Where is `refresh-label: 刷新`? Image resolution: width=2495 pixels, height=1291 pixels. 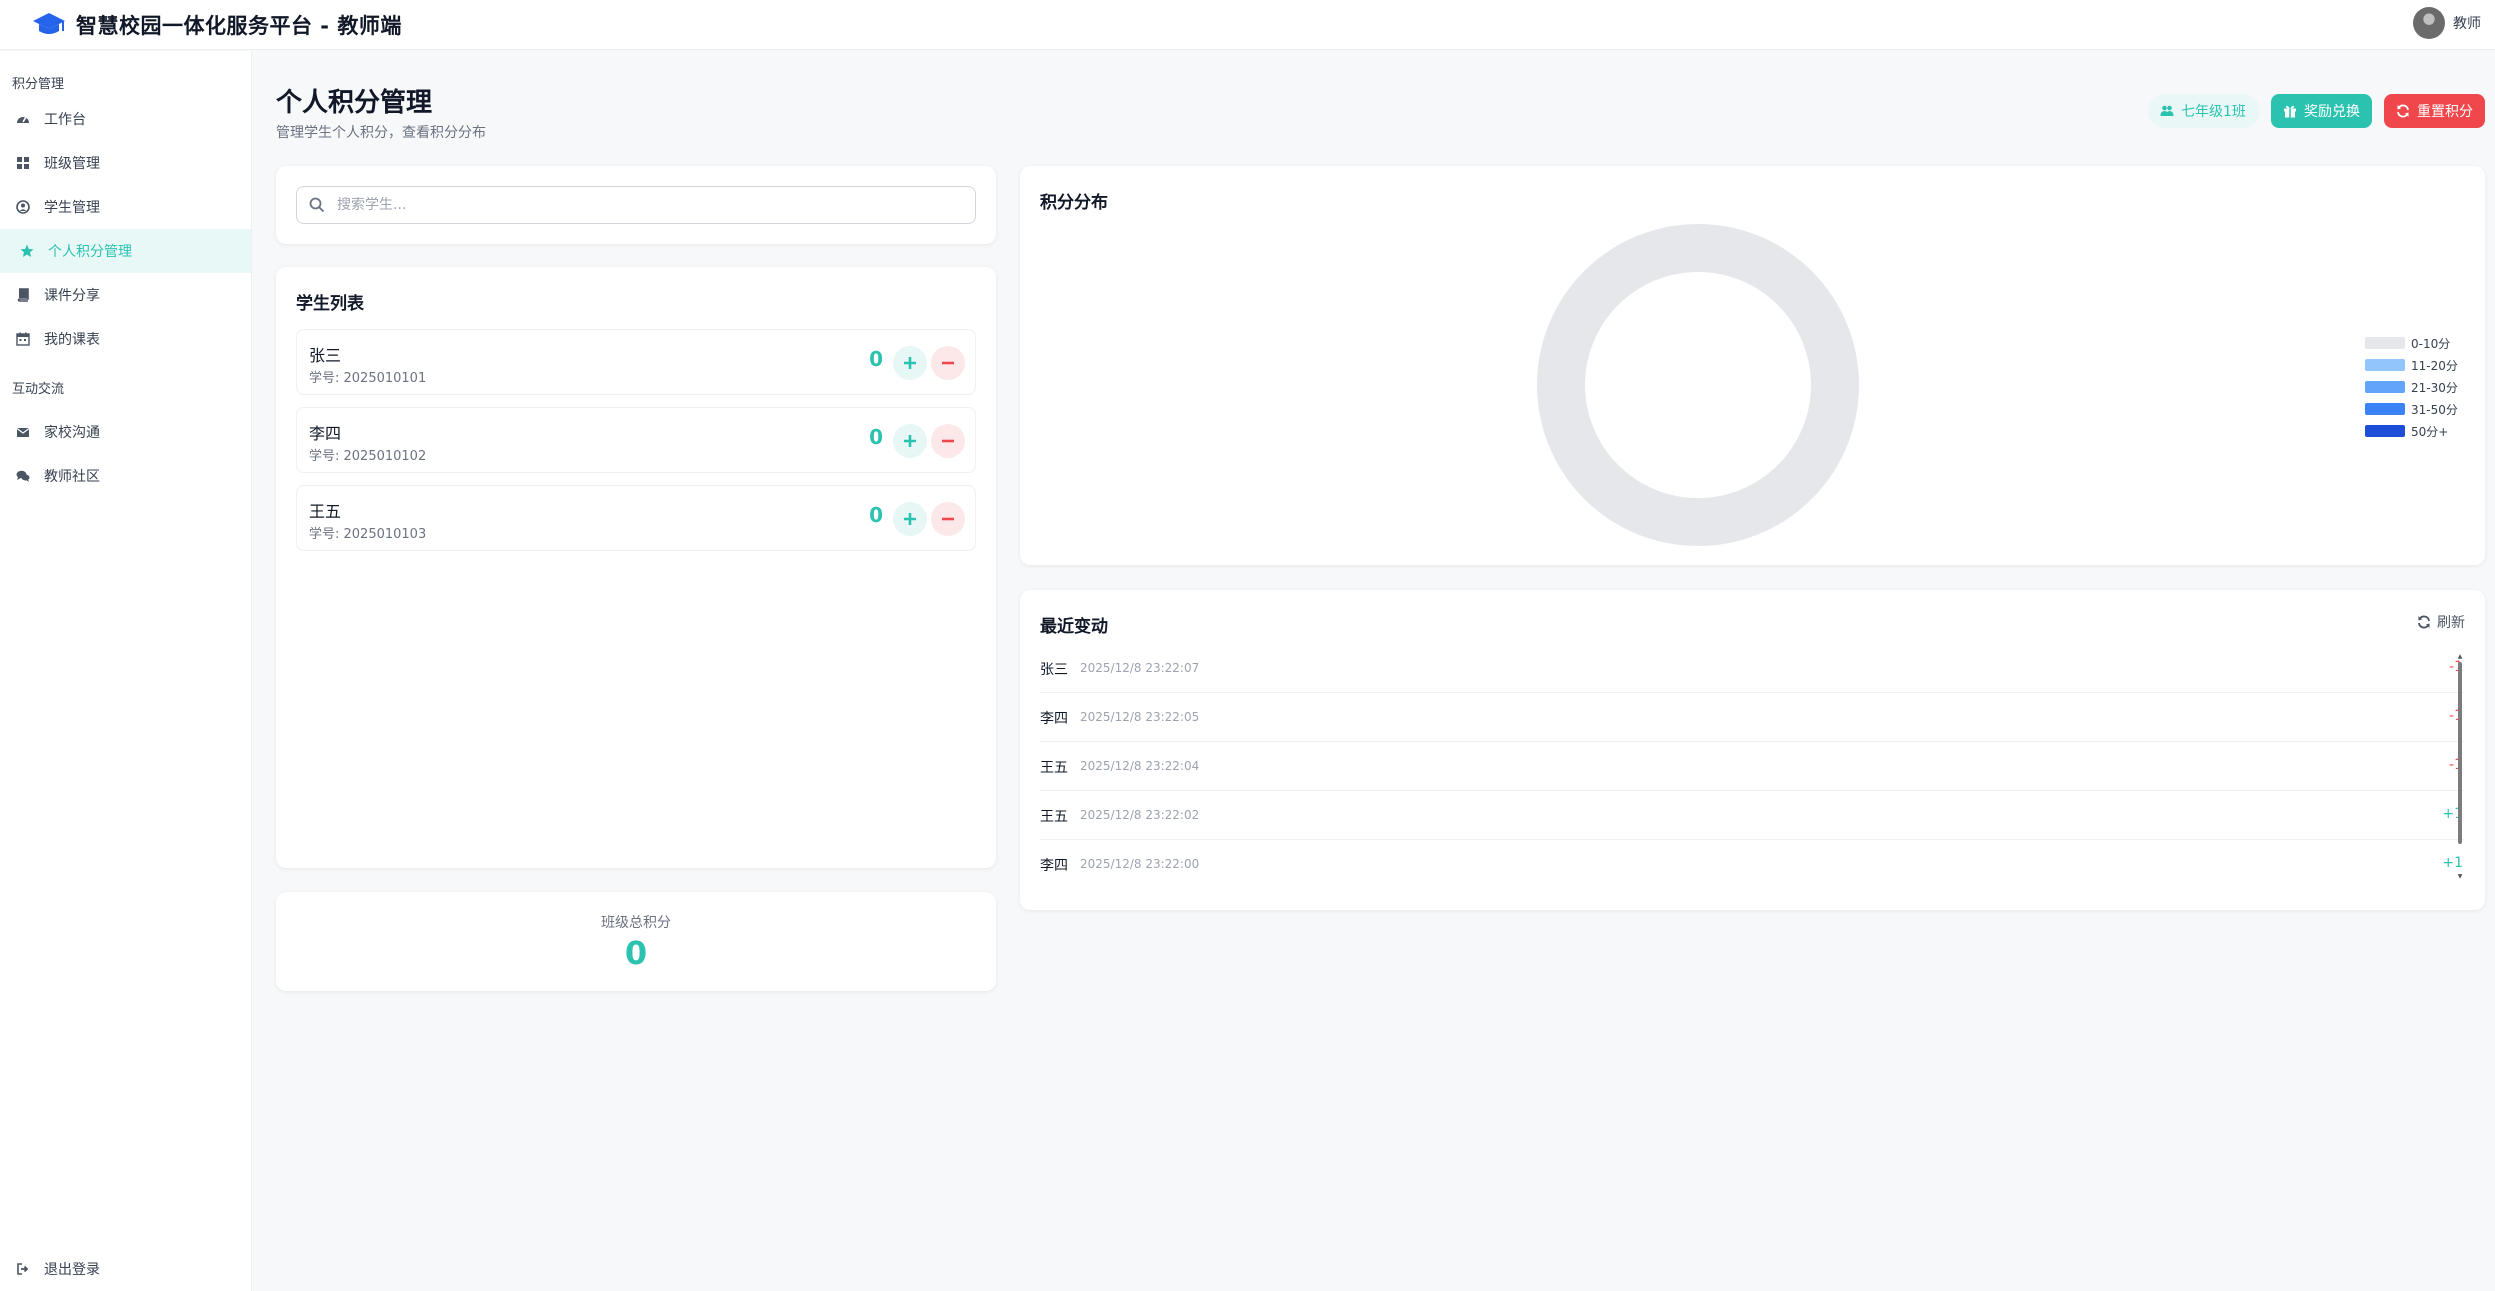 refresh-label: 刷新 is located at coordinates (2451, 623).